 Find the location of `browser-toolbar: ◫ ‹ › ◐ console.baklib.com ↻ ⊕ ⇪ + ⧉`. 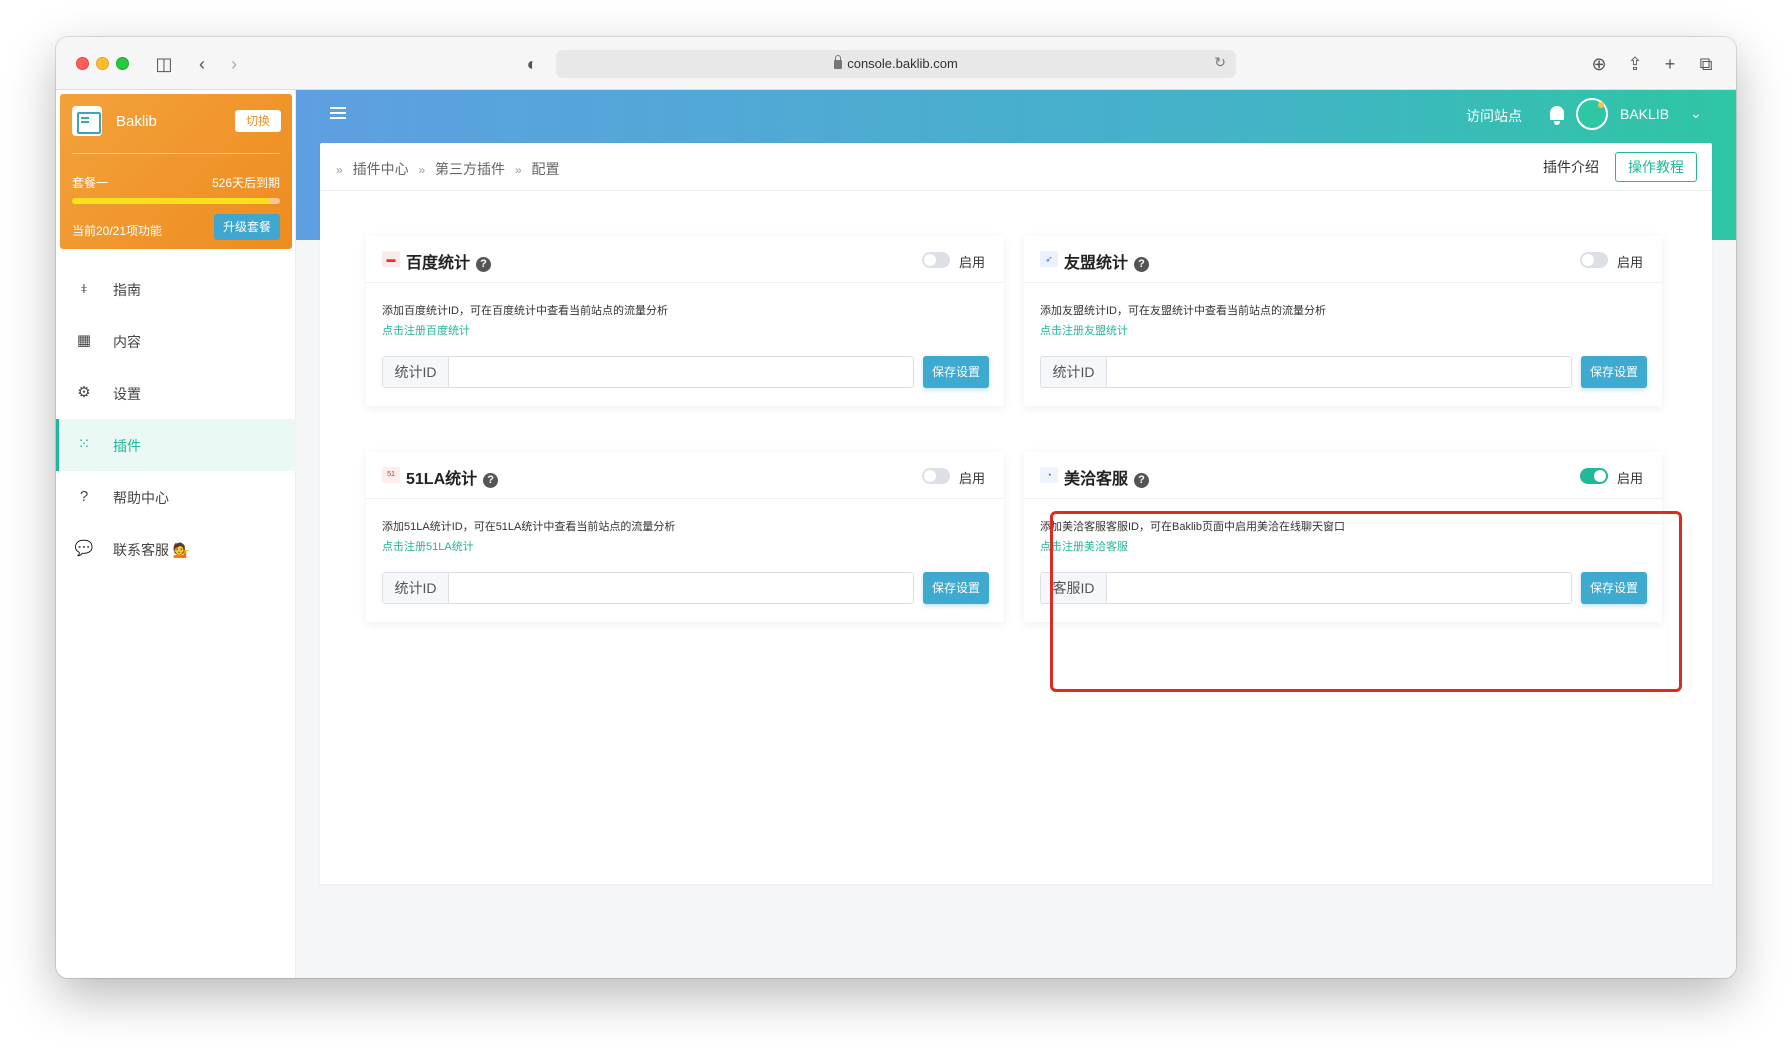

browser-toolbar: ◫ ‹ › ◐ console.baklib.com ↻ ⊕ ⇪ + ⧉ is located at coordinates (896, 63).